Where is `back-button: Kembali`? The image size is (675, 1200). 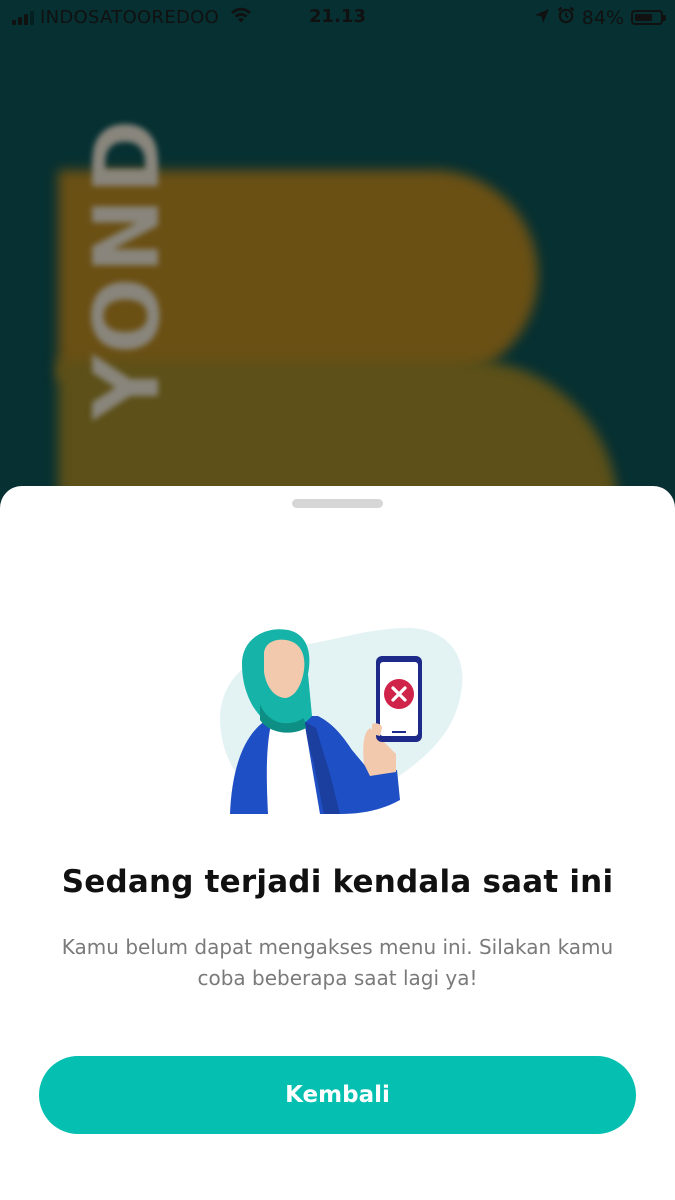 back-button: Kembali is located at coordinates (337, 1095).